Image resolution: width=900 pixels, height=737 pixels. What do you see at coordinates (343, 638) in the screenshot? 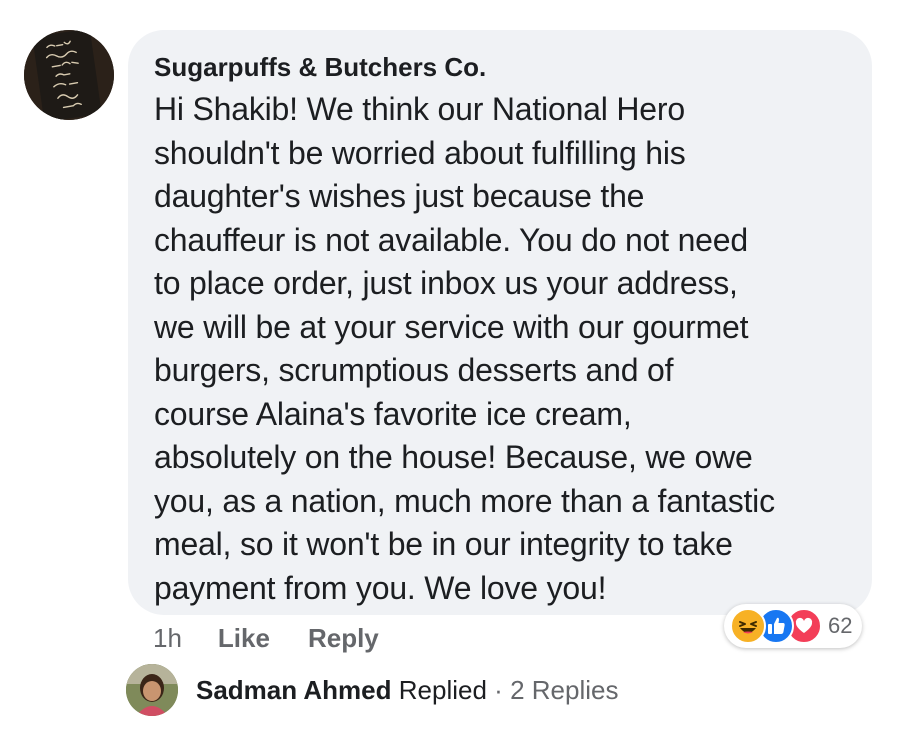
I see `reply-button: Reply` at bounding box center [343, 638].